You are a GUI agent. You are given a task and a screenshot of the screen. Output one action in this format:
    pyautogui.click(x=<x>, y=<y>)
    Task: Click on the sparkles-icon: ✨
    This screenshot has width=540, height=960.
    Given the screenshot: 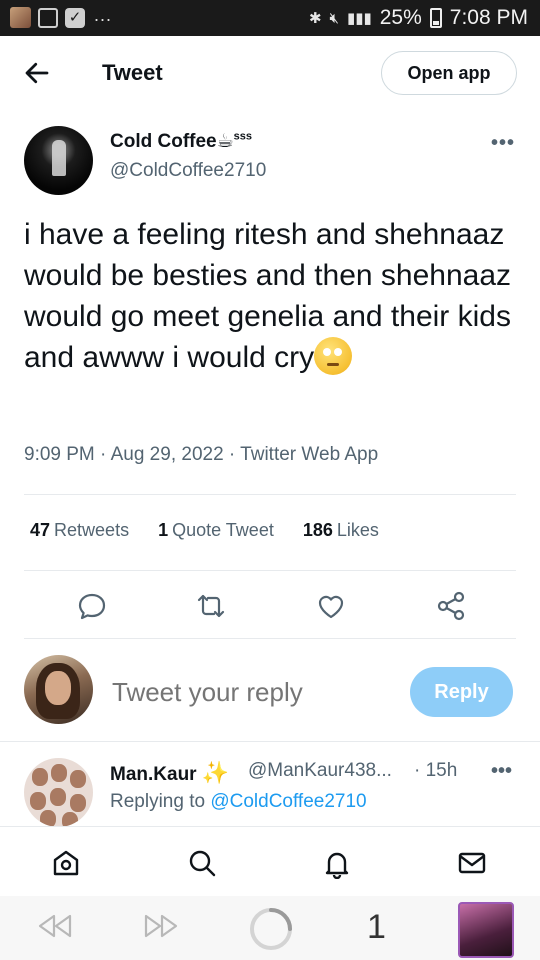 What is the action you would take?
    pyautogui.click(x=215, y=772)
    